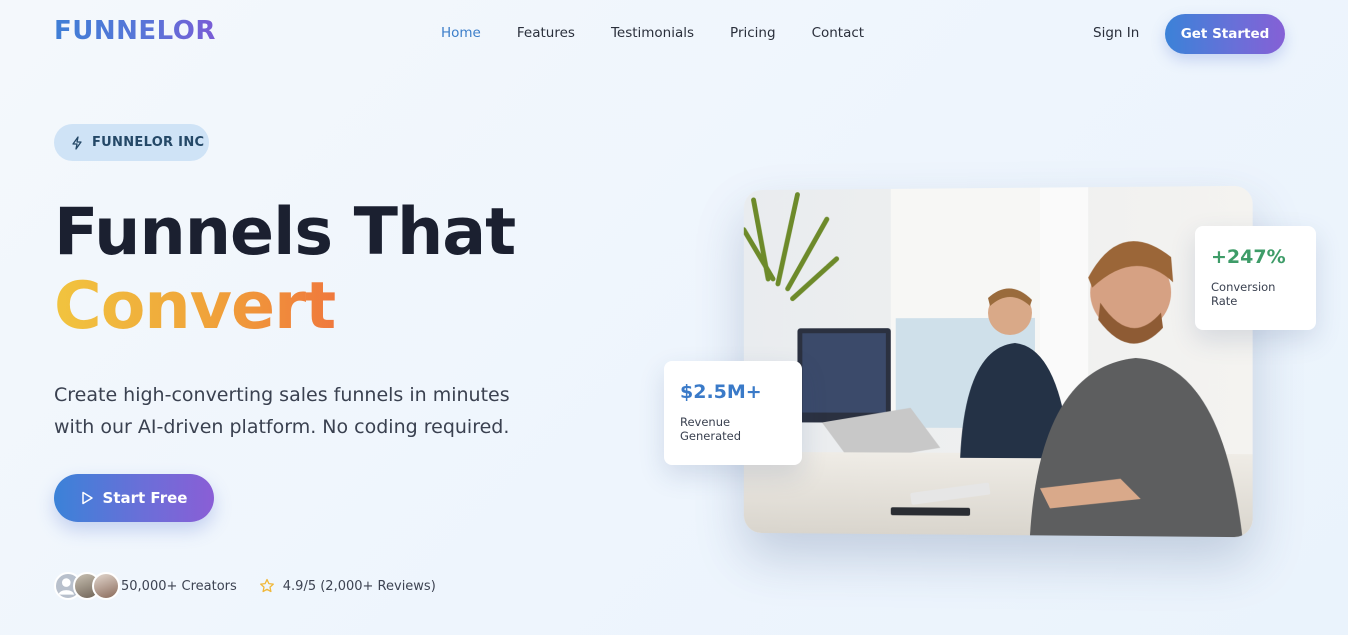 The image size is (1348, 635). Describe the element at coordinates (284, 232) in the screenshot. I see `headline-line-1: Funnels That` at that location.